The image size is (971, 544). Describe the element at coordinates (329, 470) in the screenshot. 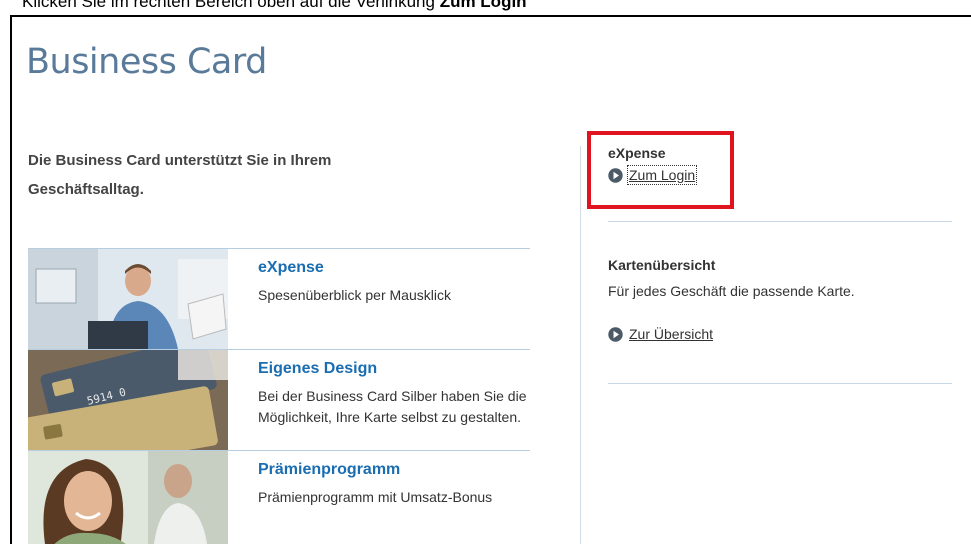

I see `feature-title: Prämienprogramm` at that location.